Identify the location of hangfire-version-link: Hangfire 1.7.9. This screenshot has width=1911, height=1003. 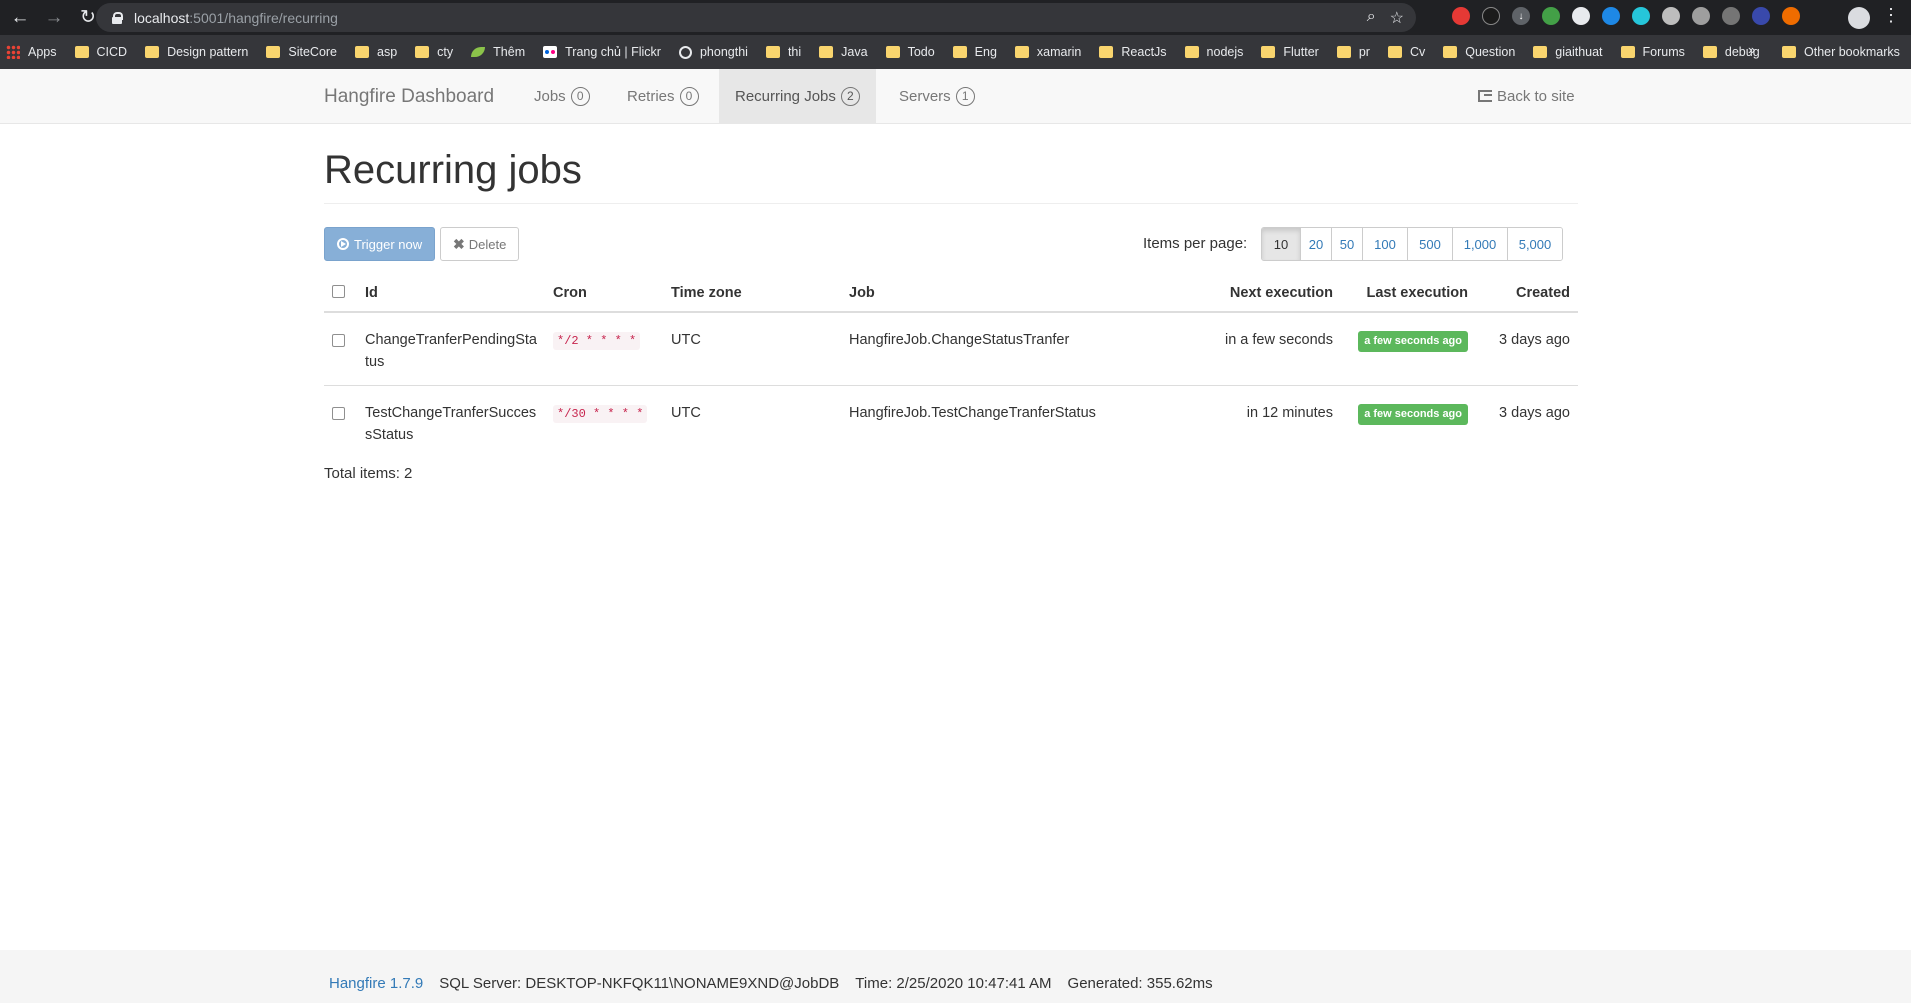
(376, 983).